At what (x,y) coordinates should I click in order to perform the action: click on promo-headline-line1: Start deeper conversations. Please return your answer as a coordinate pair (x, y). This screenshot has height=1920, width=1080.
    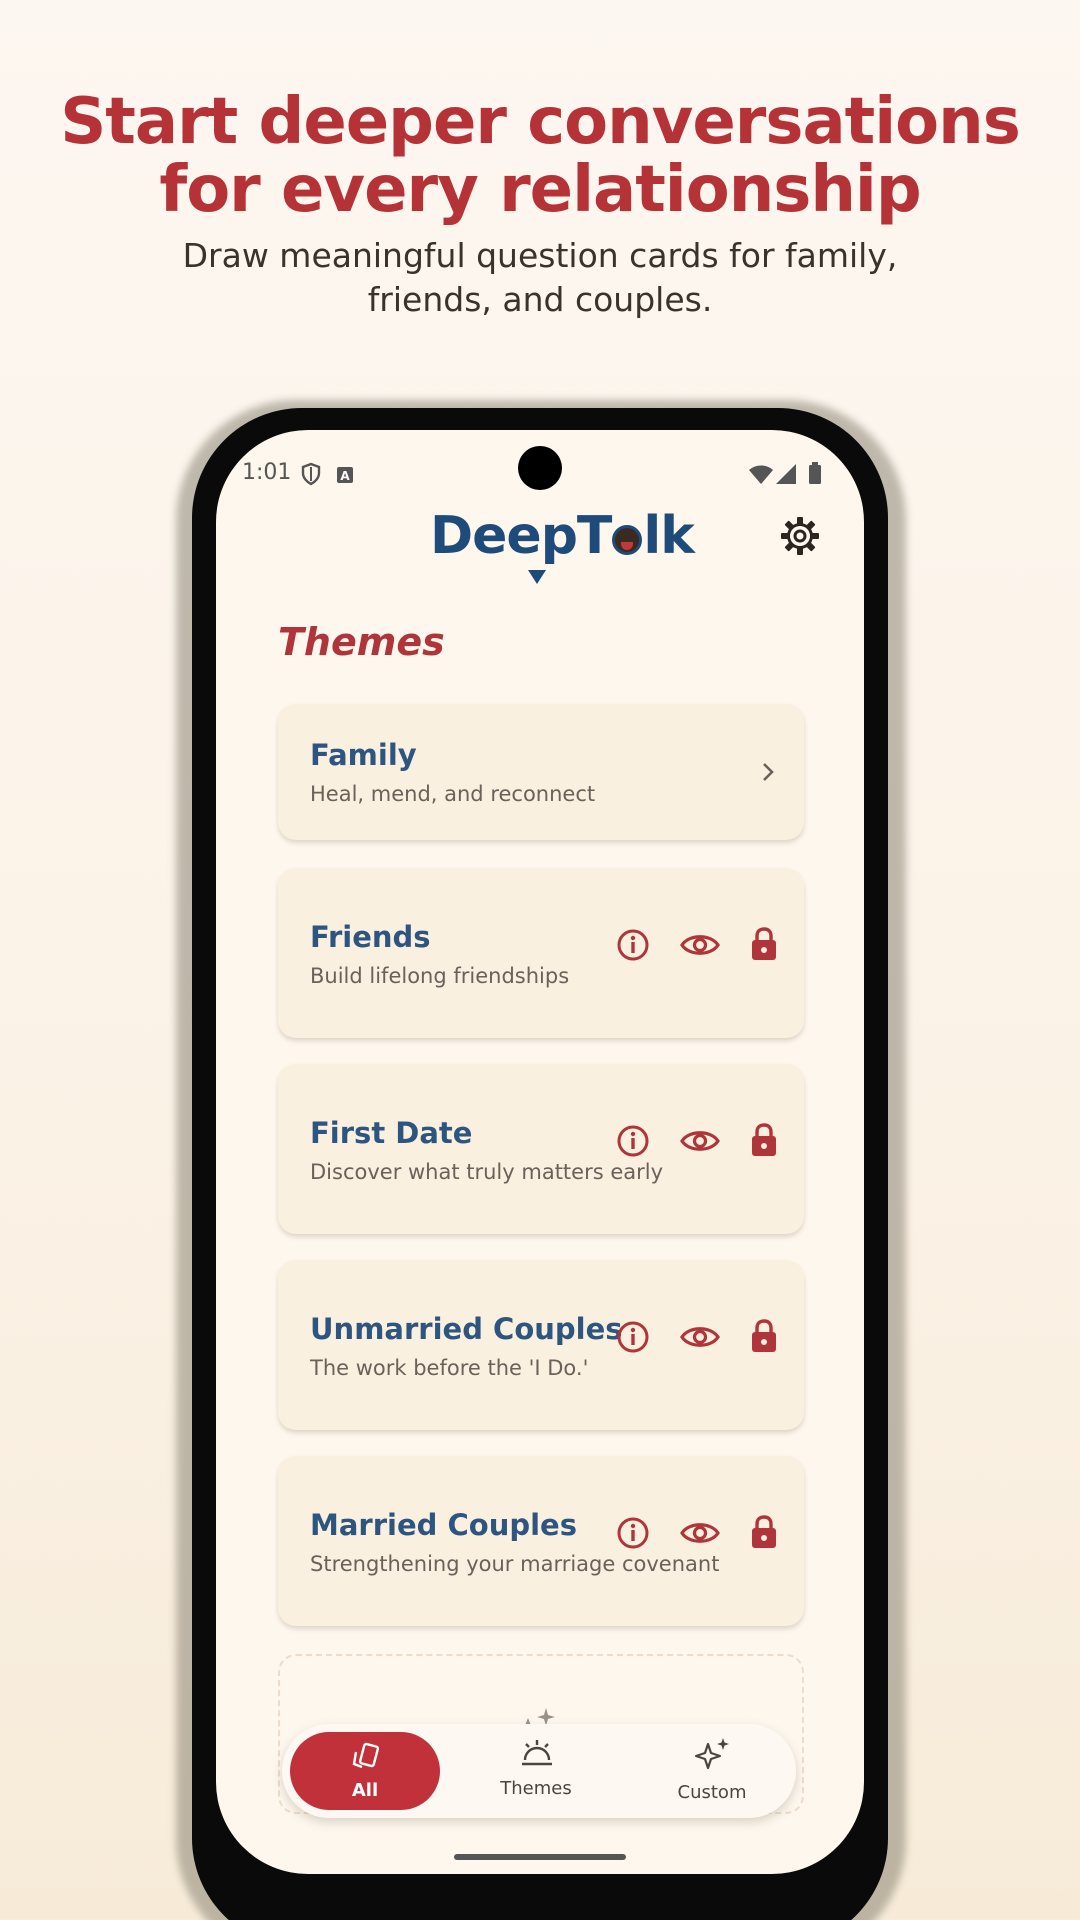
    Looking at the image, I should click on (540, 122).